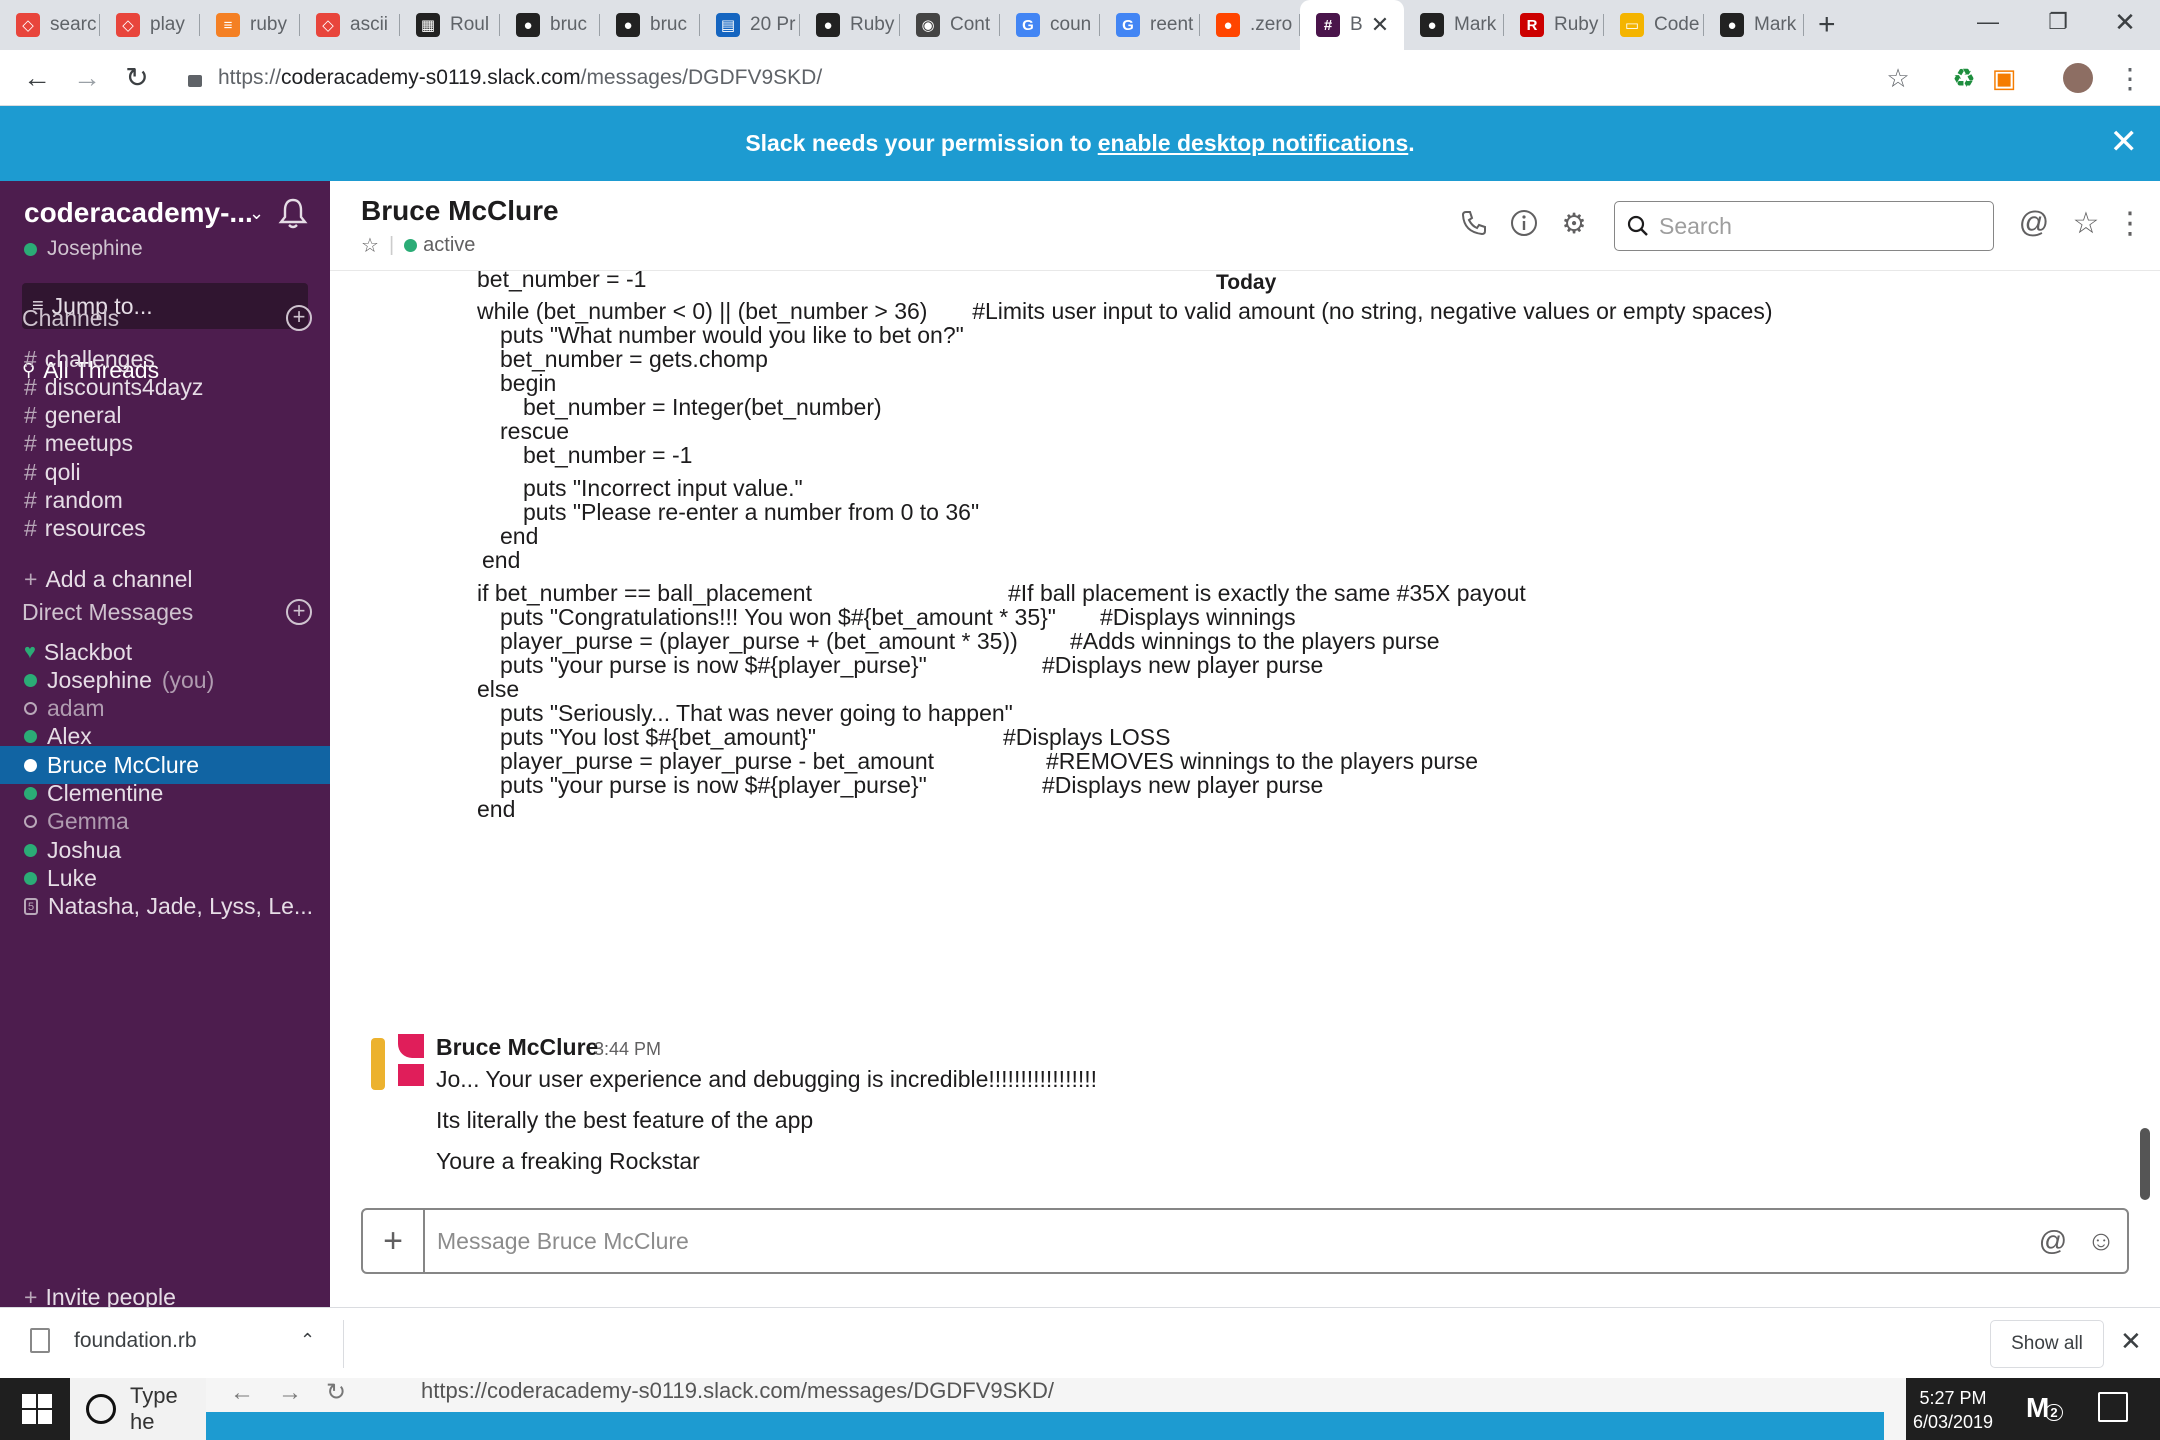 This screenshot has width=2160, height=1440. Describe the element at coordinates (2053, 1241) in the screenshot. I see `mention-icon: @` at that location.